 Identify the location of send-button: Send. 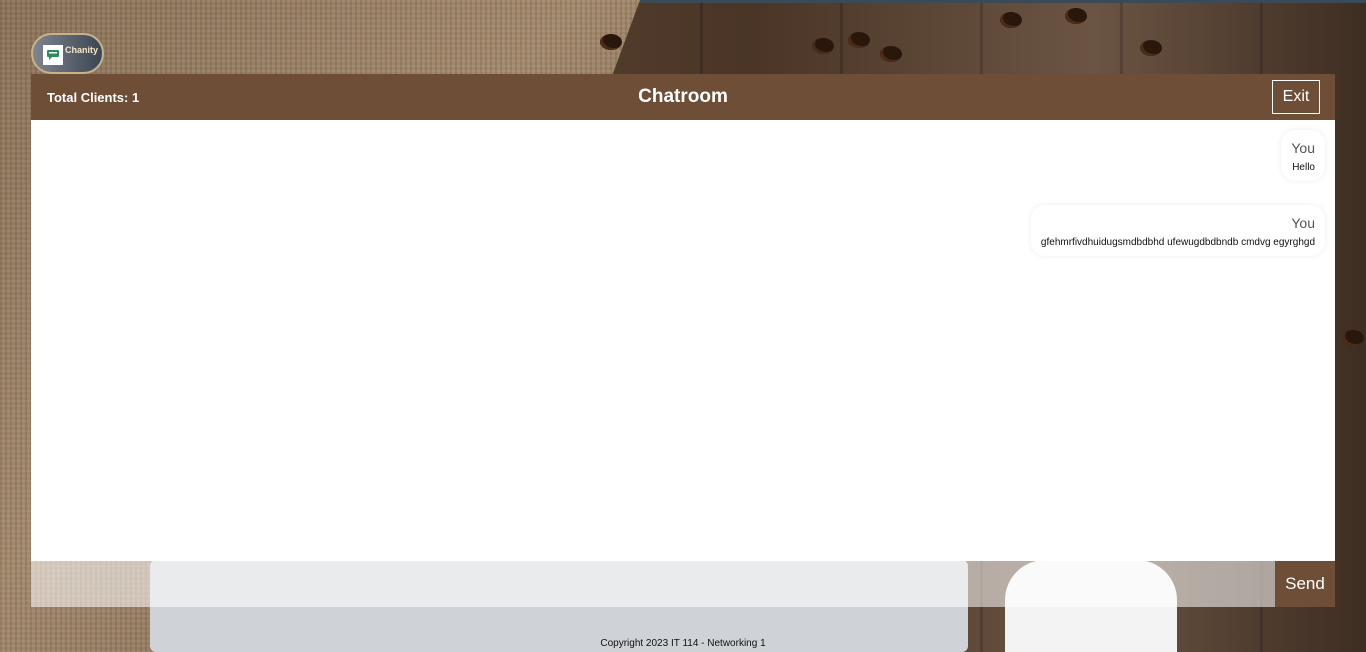
(1305, 584).